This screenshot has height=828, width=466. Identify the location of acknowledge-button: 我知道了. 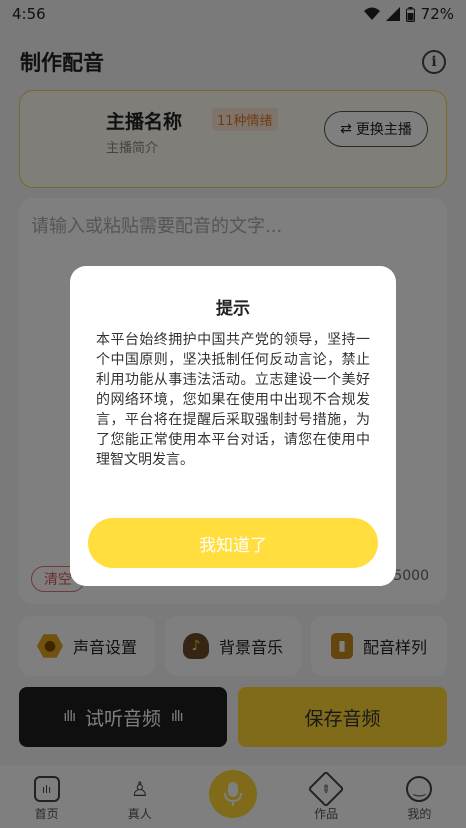
(233, 543).